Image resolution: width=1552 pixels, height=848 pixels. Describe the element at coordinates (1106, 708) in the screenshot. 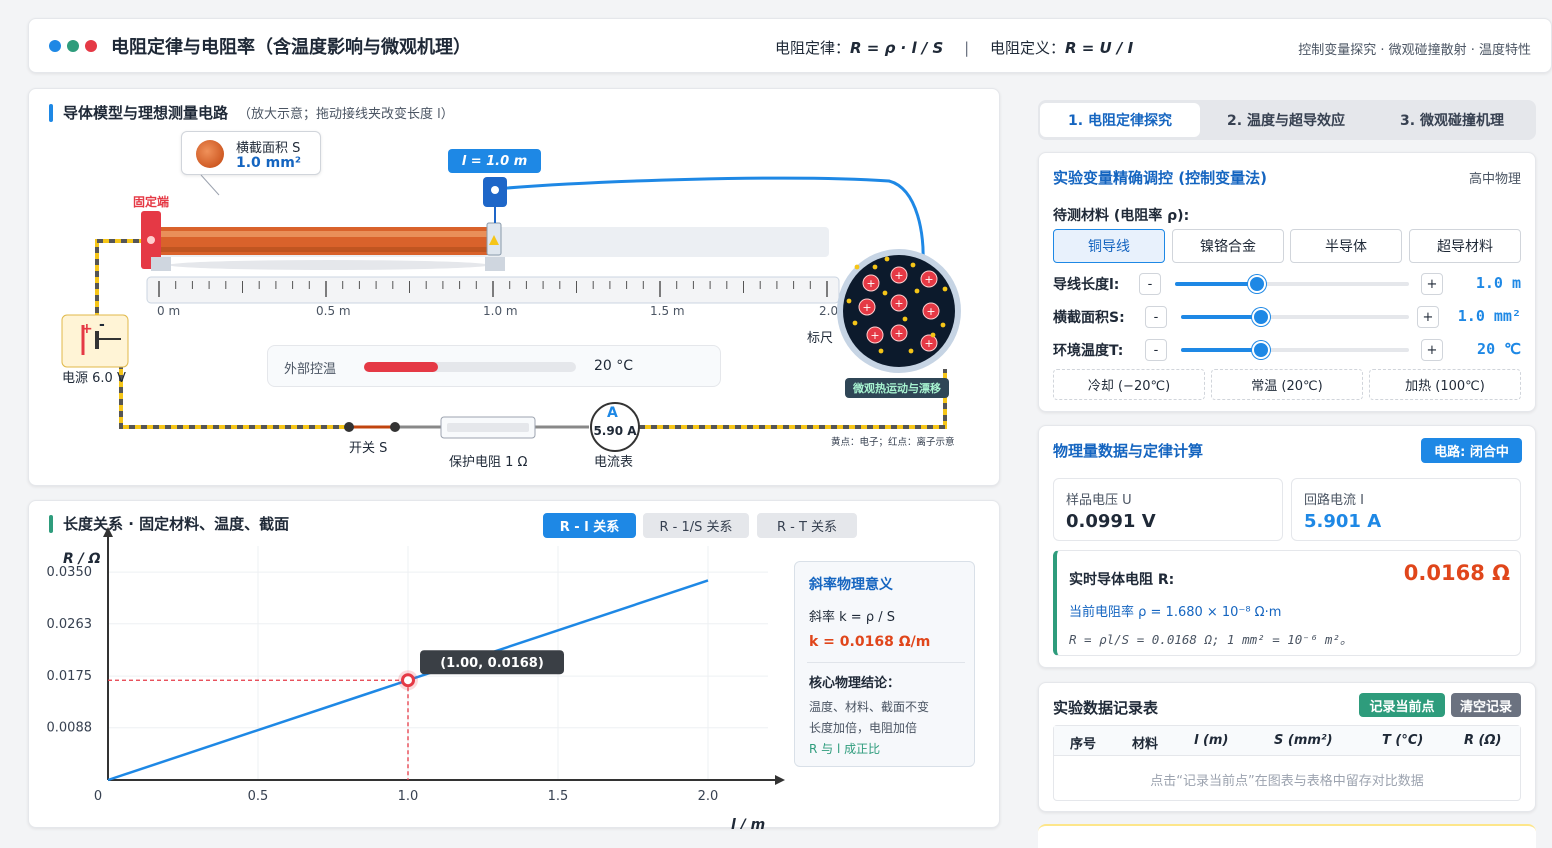

I see `records-title: 实验数据记录表` at that location.